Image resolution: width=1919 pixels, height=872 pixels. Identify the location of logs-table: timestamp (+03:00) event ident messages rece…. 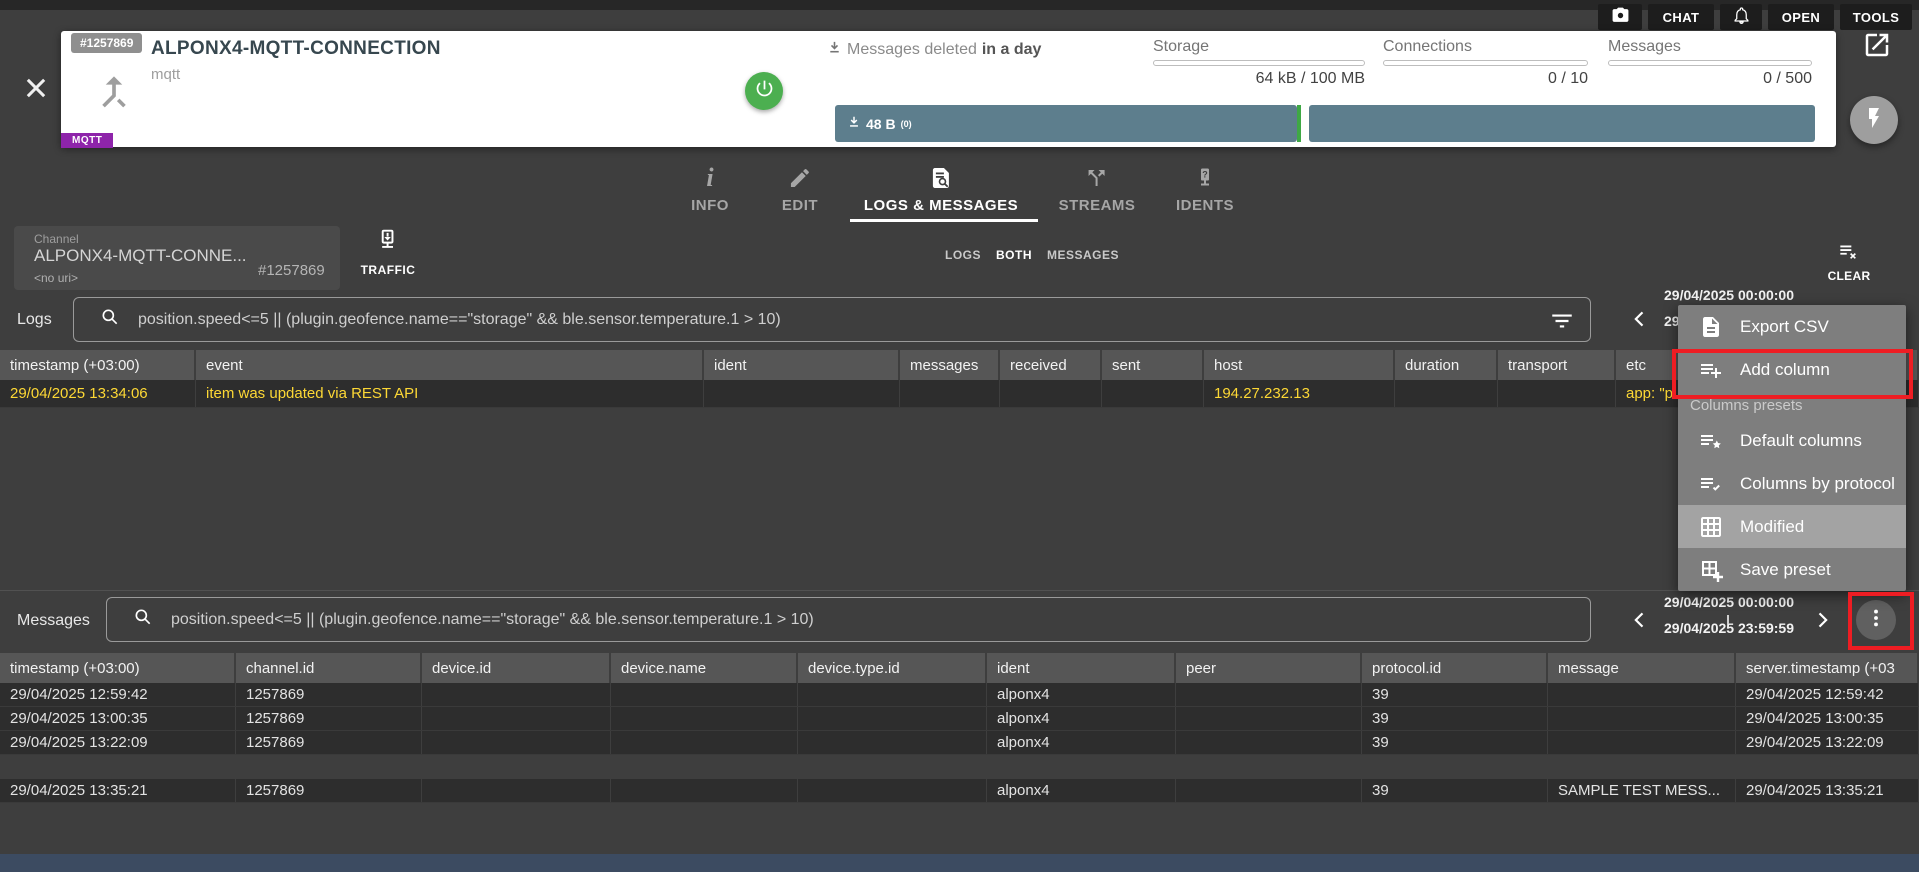
(959, 379).